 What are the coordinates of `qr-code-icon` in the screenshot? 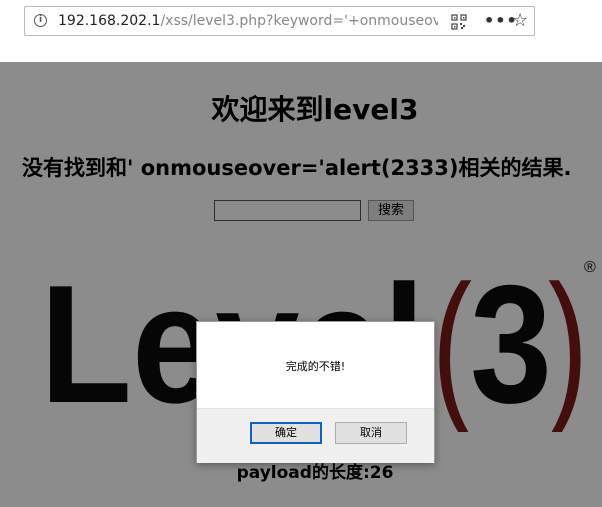 It's located at (459, 22).